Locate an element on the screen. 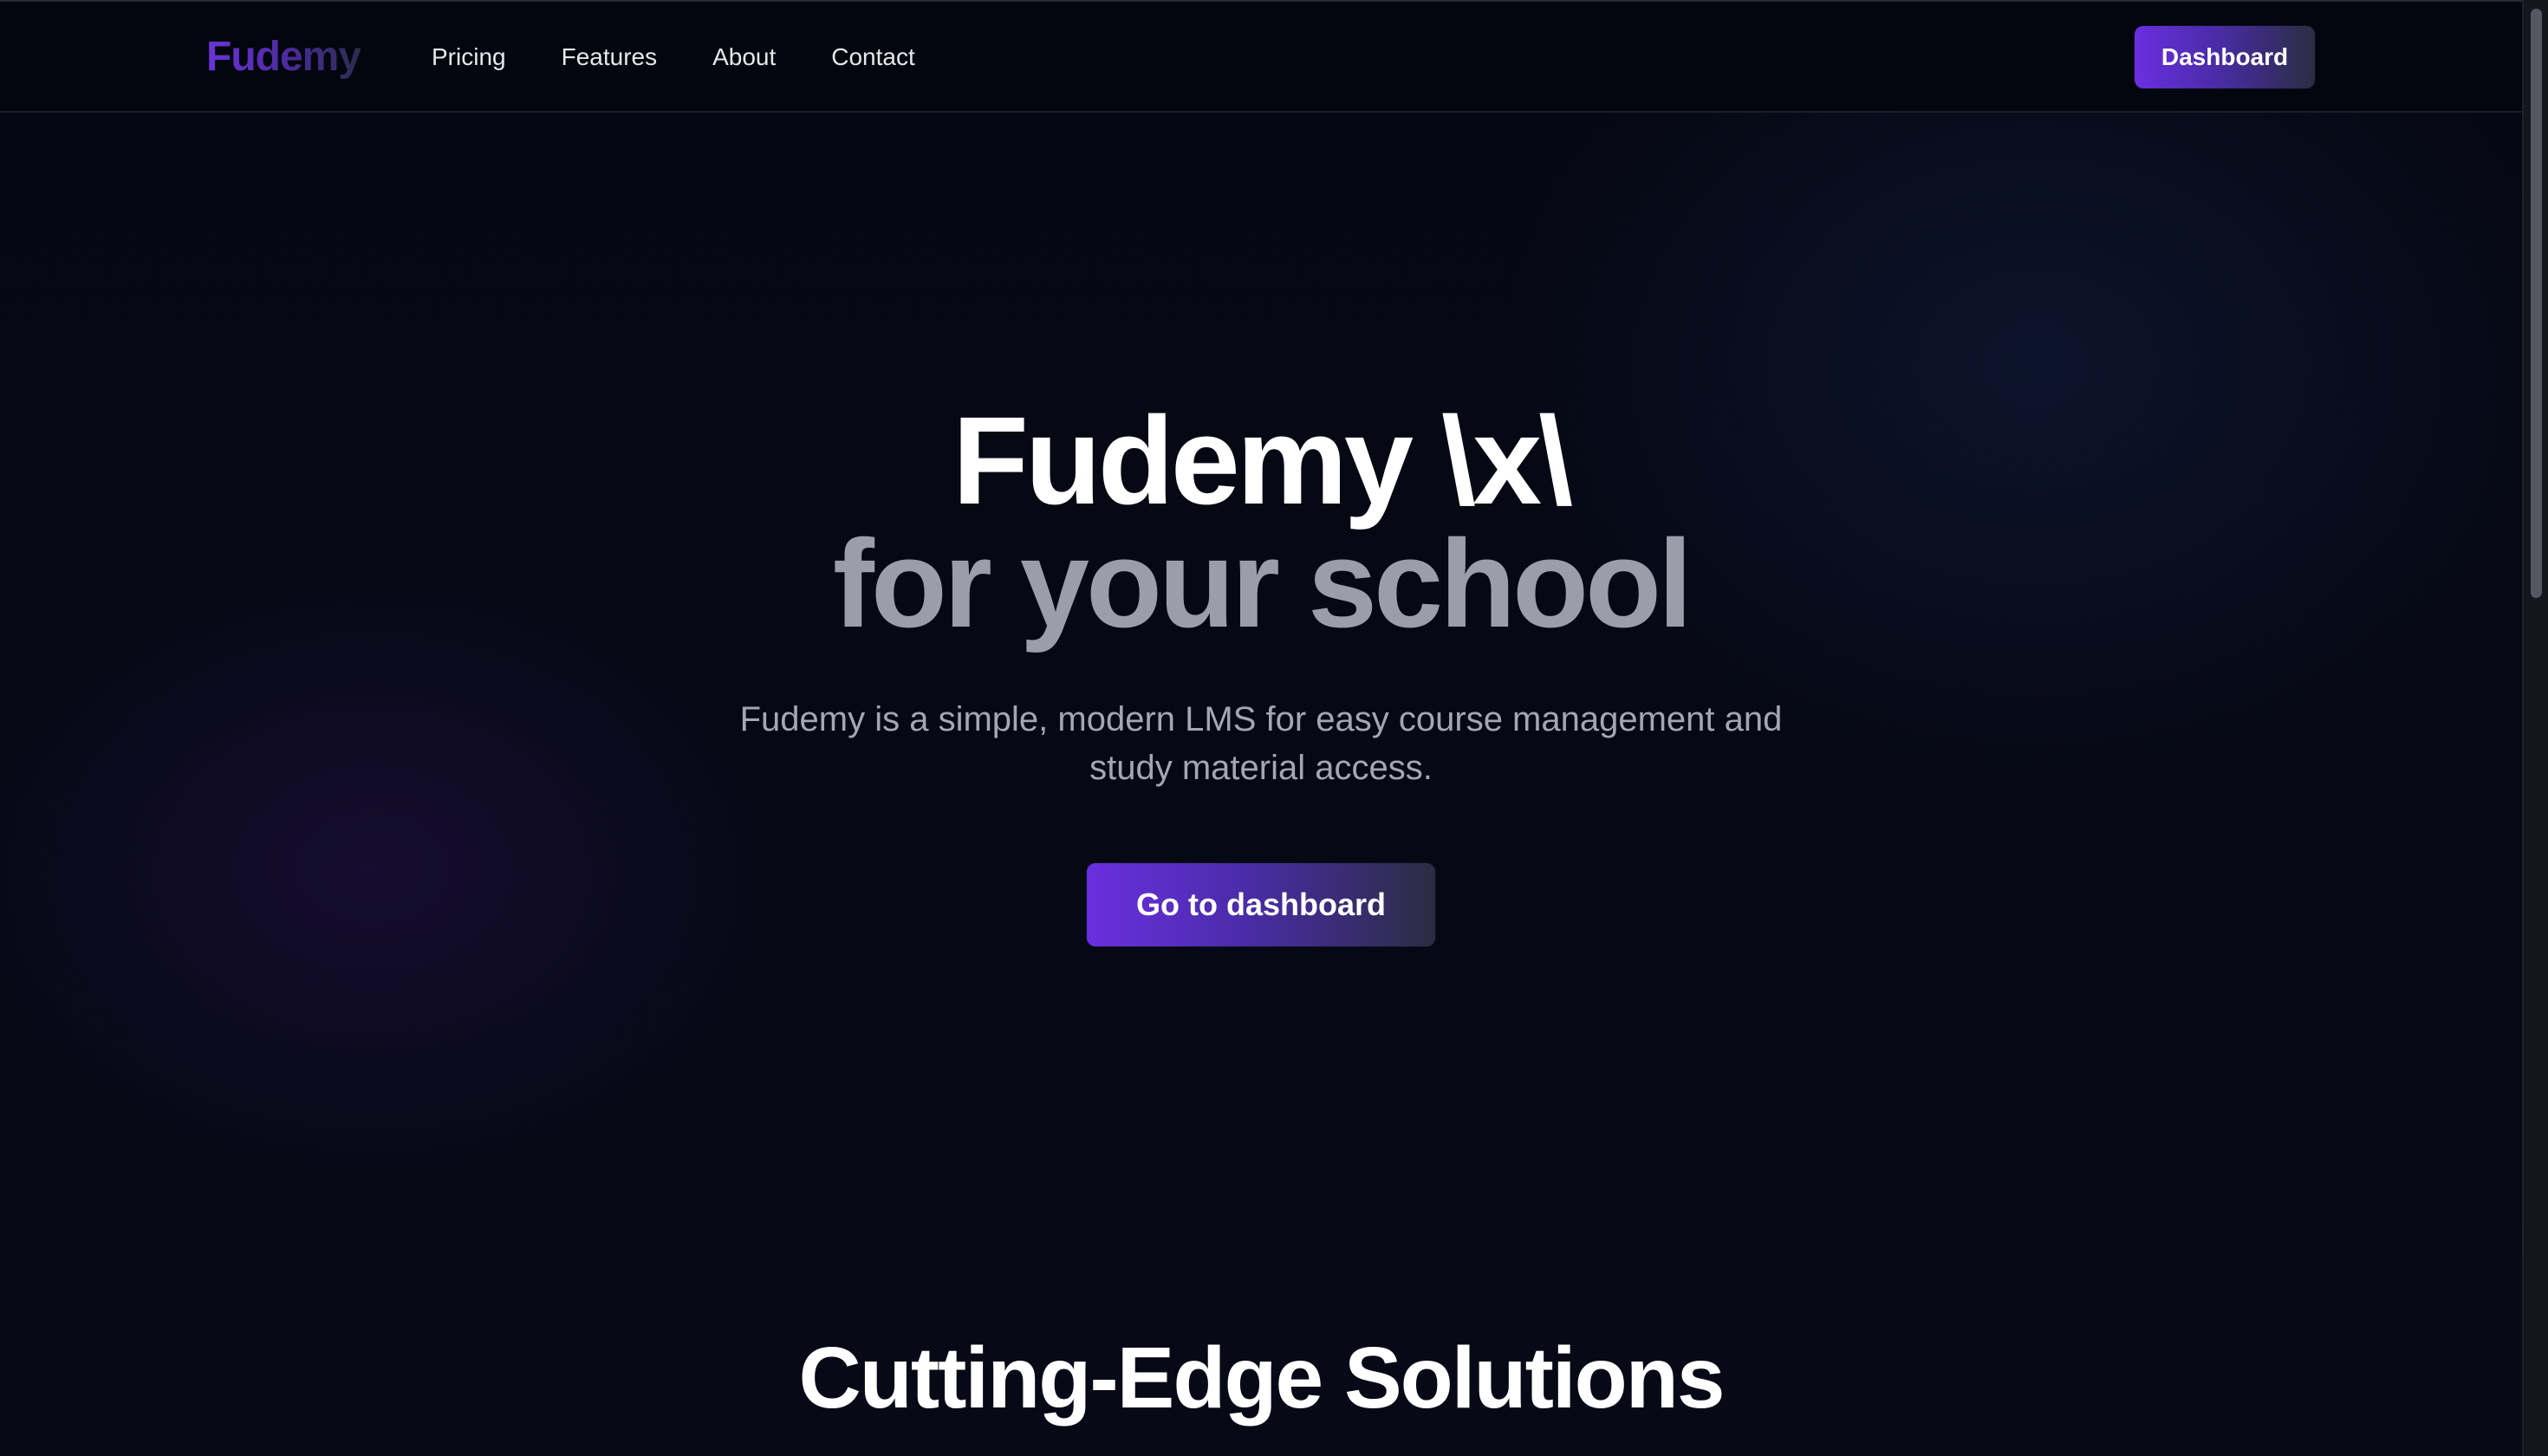  section-title: Cutting-Edge Solutions is located at coordinates (1262, 1378).